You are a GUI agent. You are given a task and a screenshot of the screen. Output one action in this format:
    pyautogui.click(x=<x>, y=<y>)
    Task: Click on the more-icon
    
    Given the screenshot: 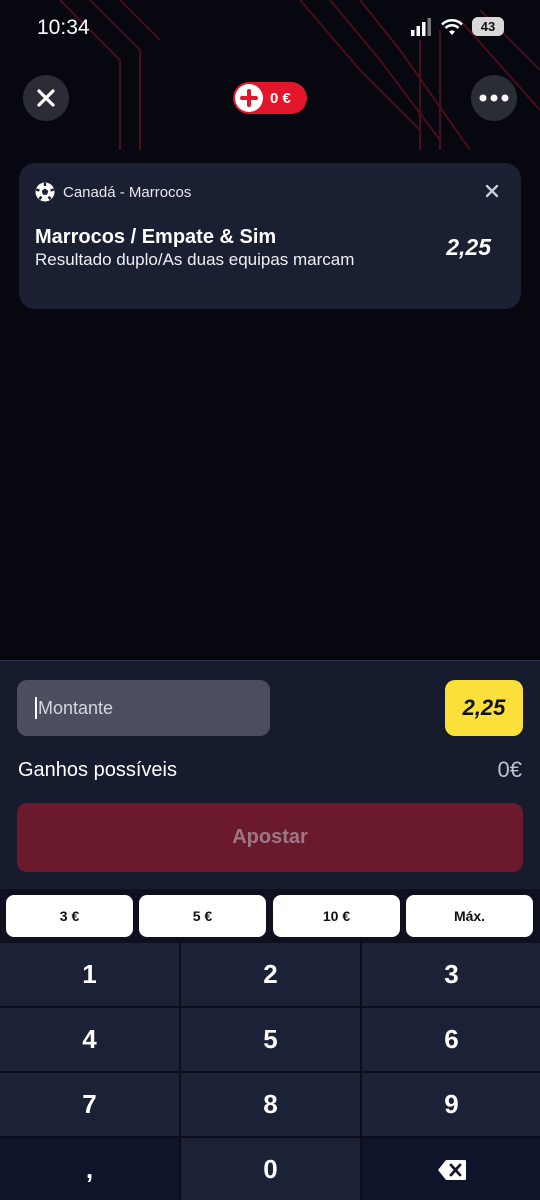 What is the action you would take?
    pyautogui.click(x=494, y=98)
    